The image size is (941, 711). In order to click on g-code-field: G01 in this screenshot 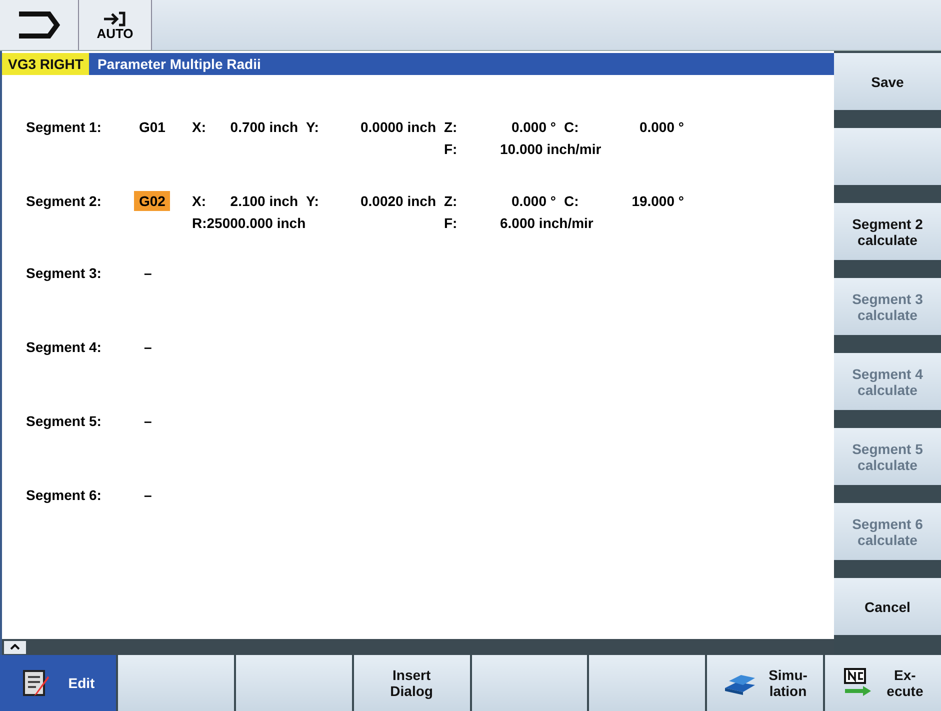, I will do `click(152, 127)`.